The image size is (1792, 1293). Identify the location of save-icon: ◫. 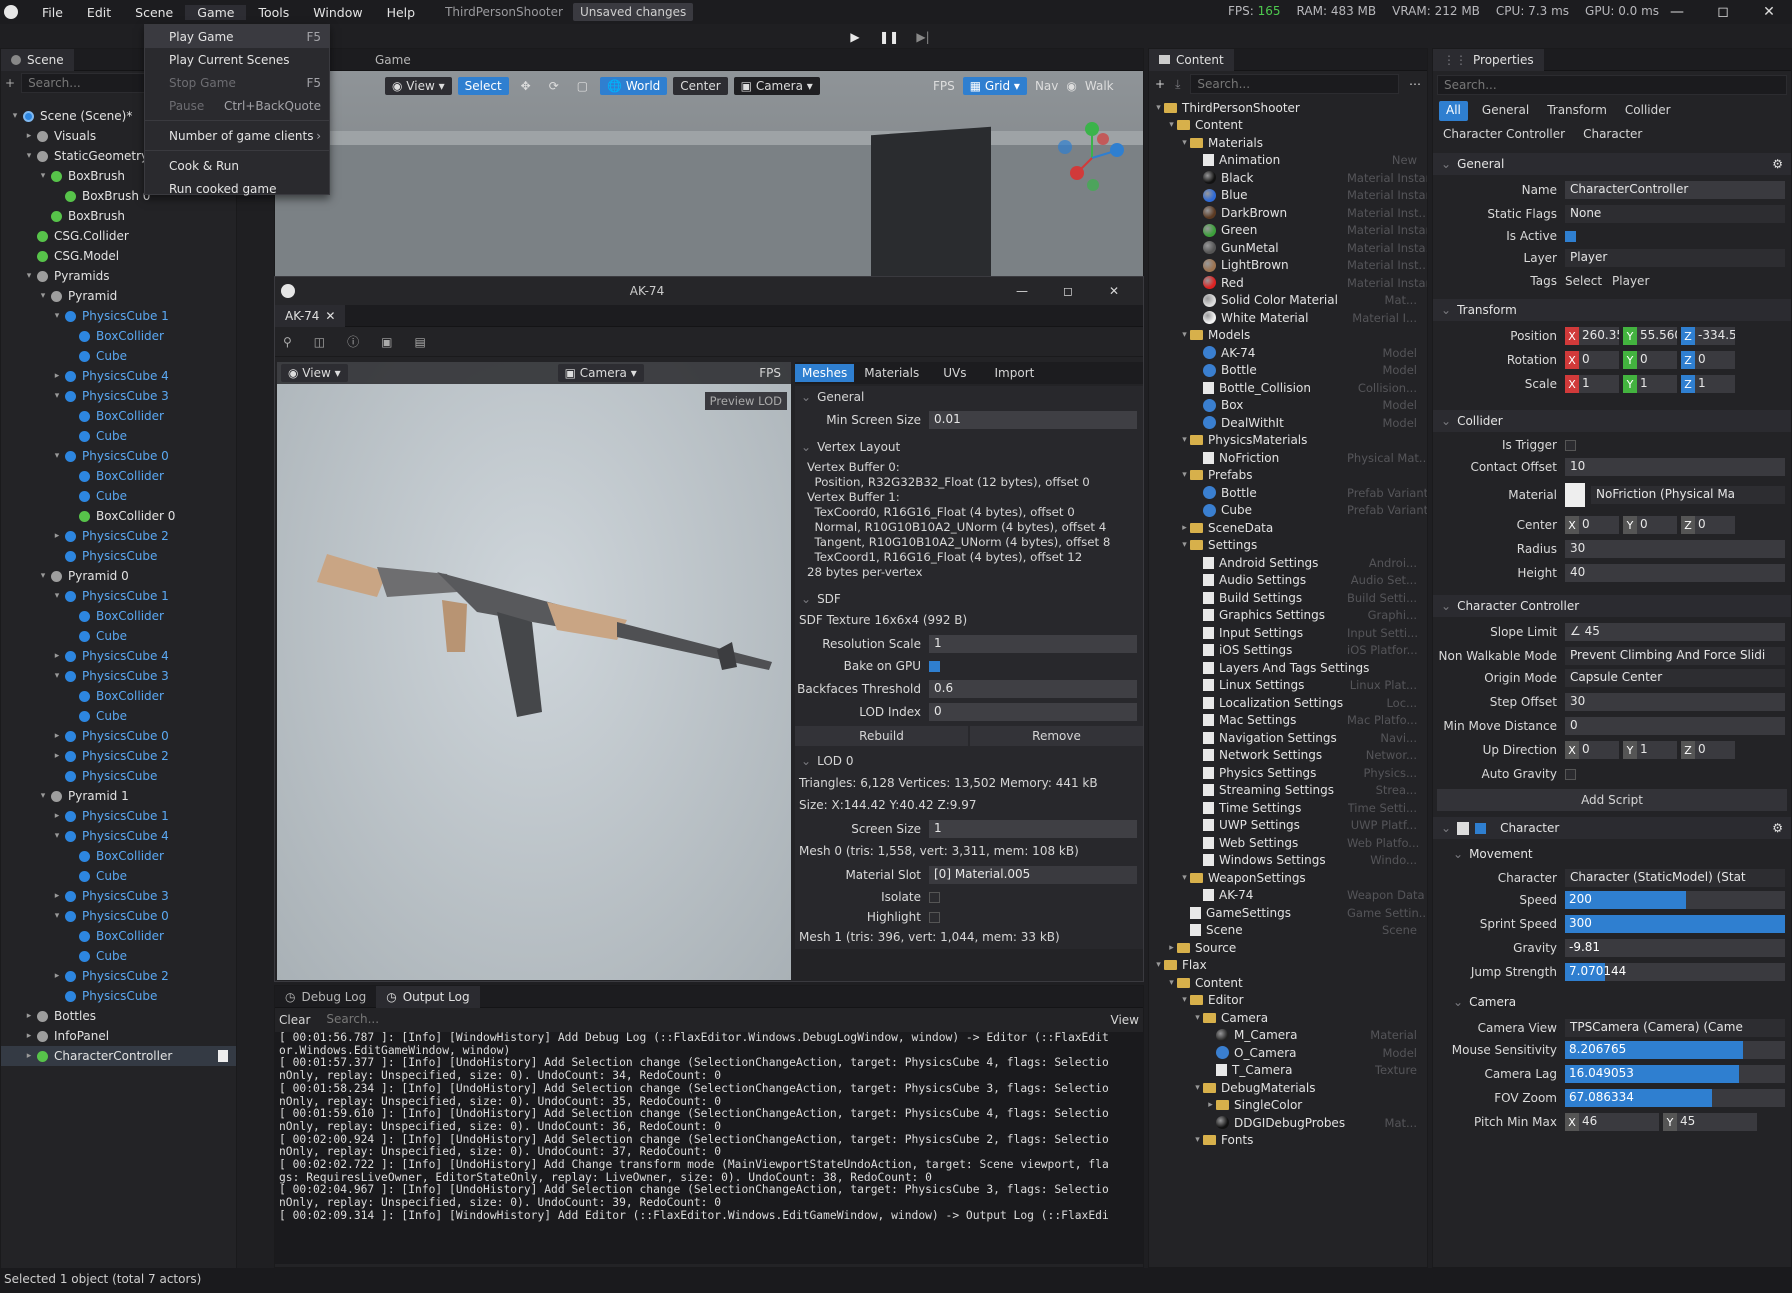
(319, 342).